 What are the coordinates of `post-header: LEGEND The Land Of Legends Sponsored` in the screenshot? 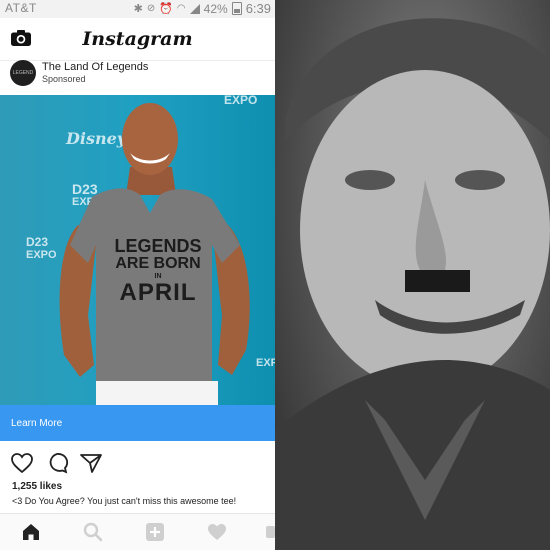 It's located at (137, 77).